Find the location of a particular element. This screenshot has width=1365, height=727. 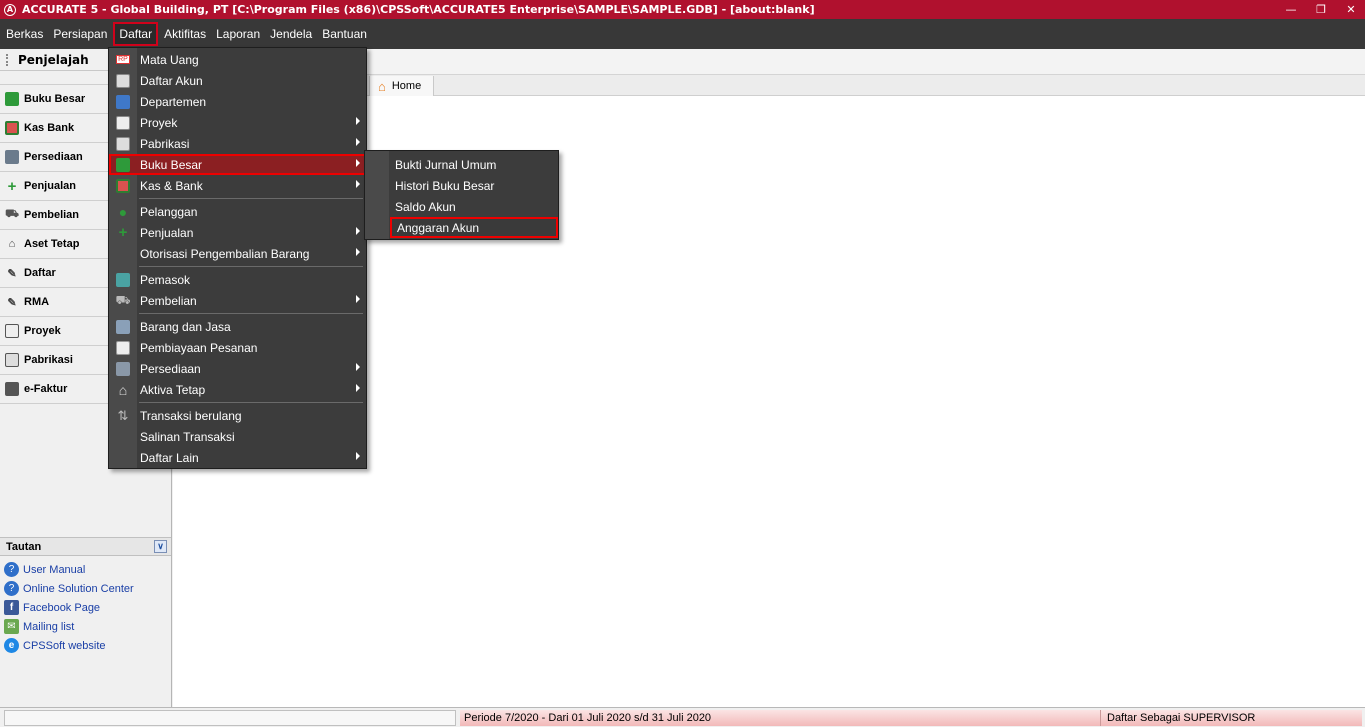

department-icon is located at coordinates (123, 101).